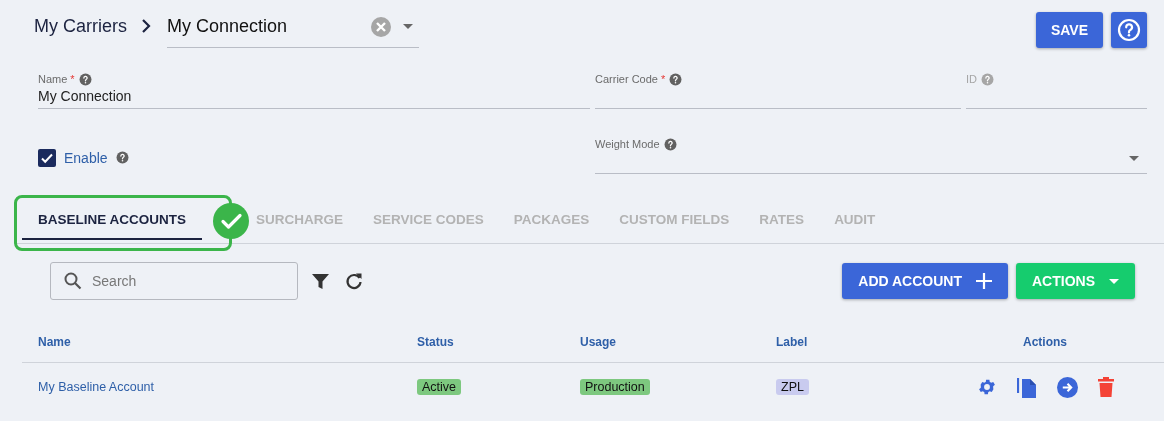 This screenshot has height=421, width=1164. What do you see at coordinates (1045, 342) in the screenshot?
I see `column-header: Actions` at bounding box center [1045, 342].